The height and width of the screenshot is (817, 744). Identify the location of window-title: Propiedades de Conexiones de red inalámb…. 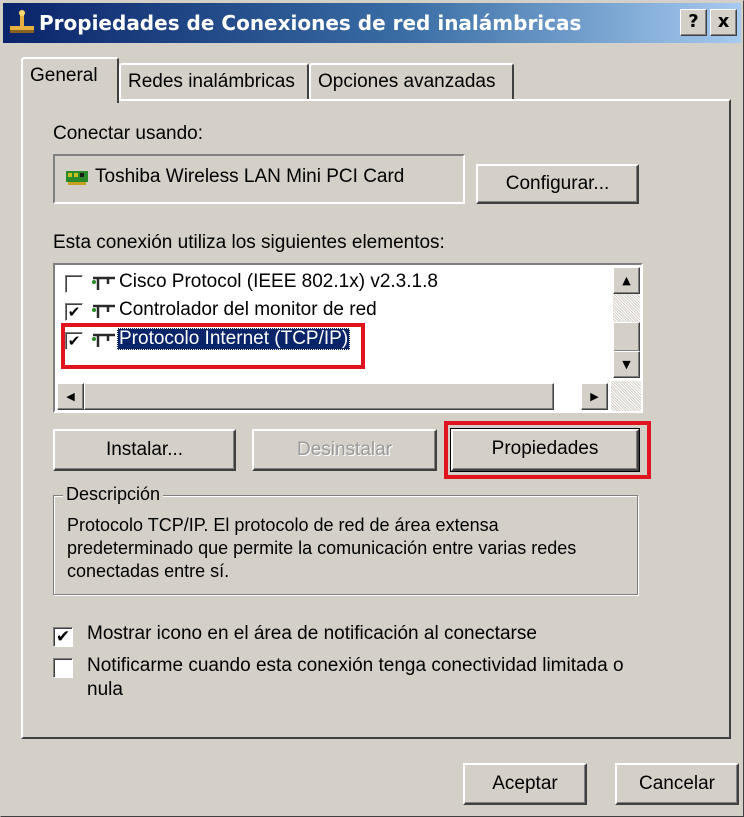
(310, 23).